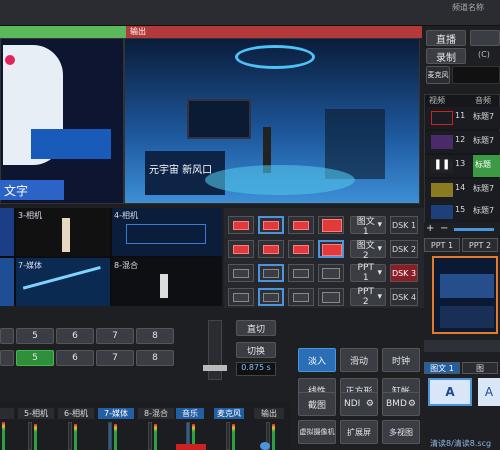 This screenshot has width=500, height=450. What do you see at coordinates (480, 245) in the screenshot?
I see `tab-ppt-2: PPT 2` at bounding box center [480, 245].